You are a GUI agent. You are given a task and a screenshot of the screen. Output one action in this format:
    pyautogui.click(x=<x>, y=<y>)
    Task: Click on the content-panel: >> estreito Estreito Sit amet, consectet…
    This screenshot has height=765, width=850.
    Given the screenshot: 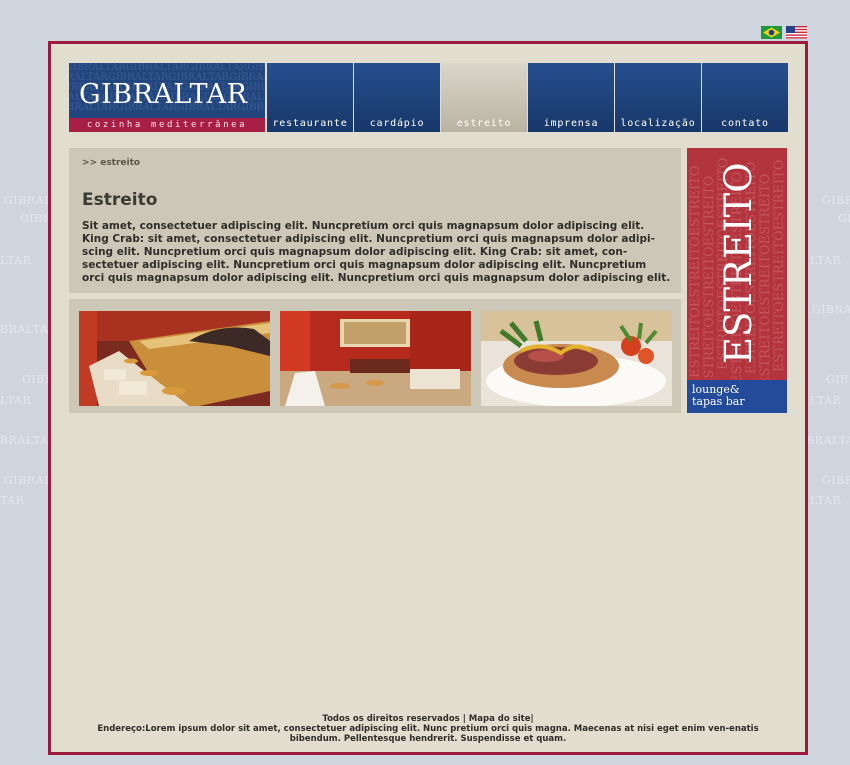 What is the action you would take?
    pyautogui.click(x=375, y=220)
    